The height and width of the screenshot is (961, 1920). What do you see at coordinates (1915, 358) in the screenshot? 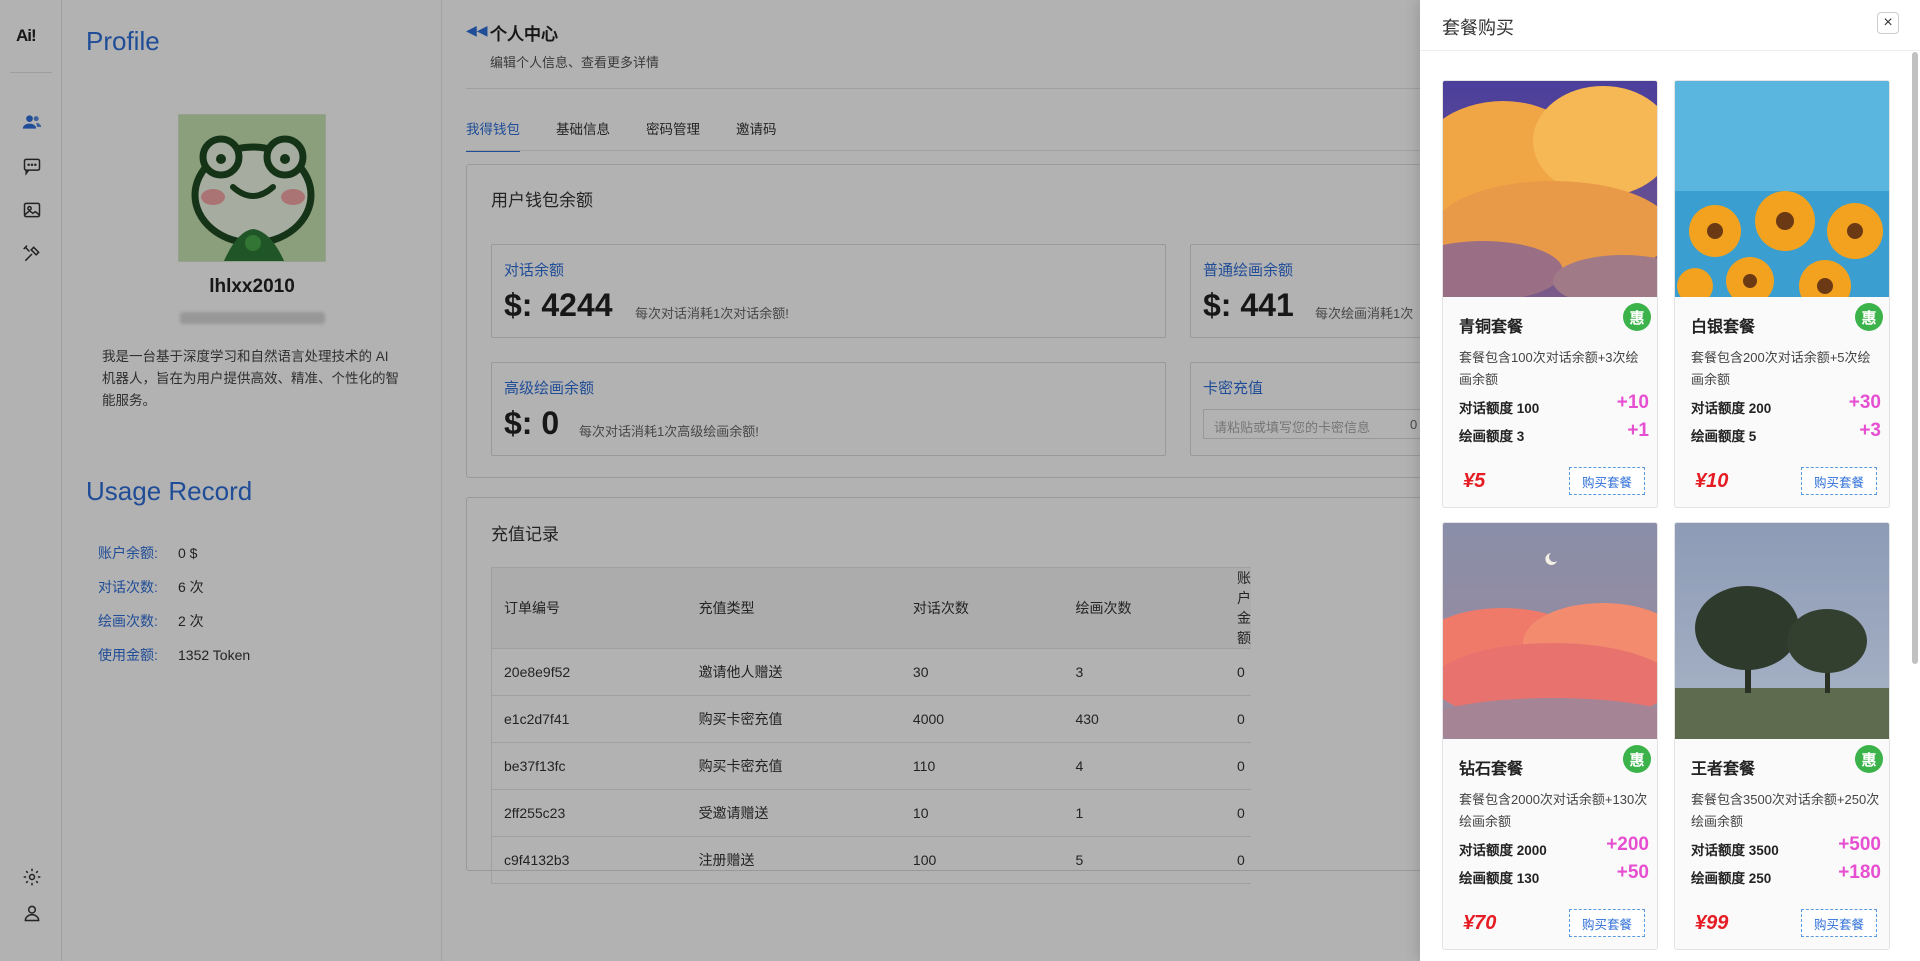
I see `drawer-scrollbar` at bounding box center [1915, 358].